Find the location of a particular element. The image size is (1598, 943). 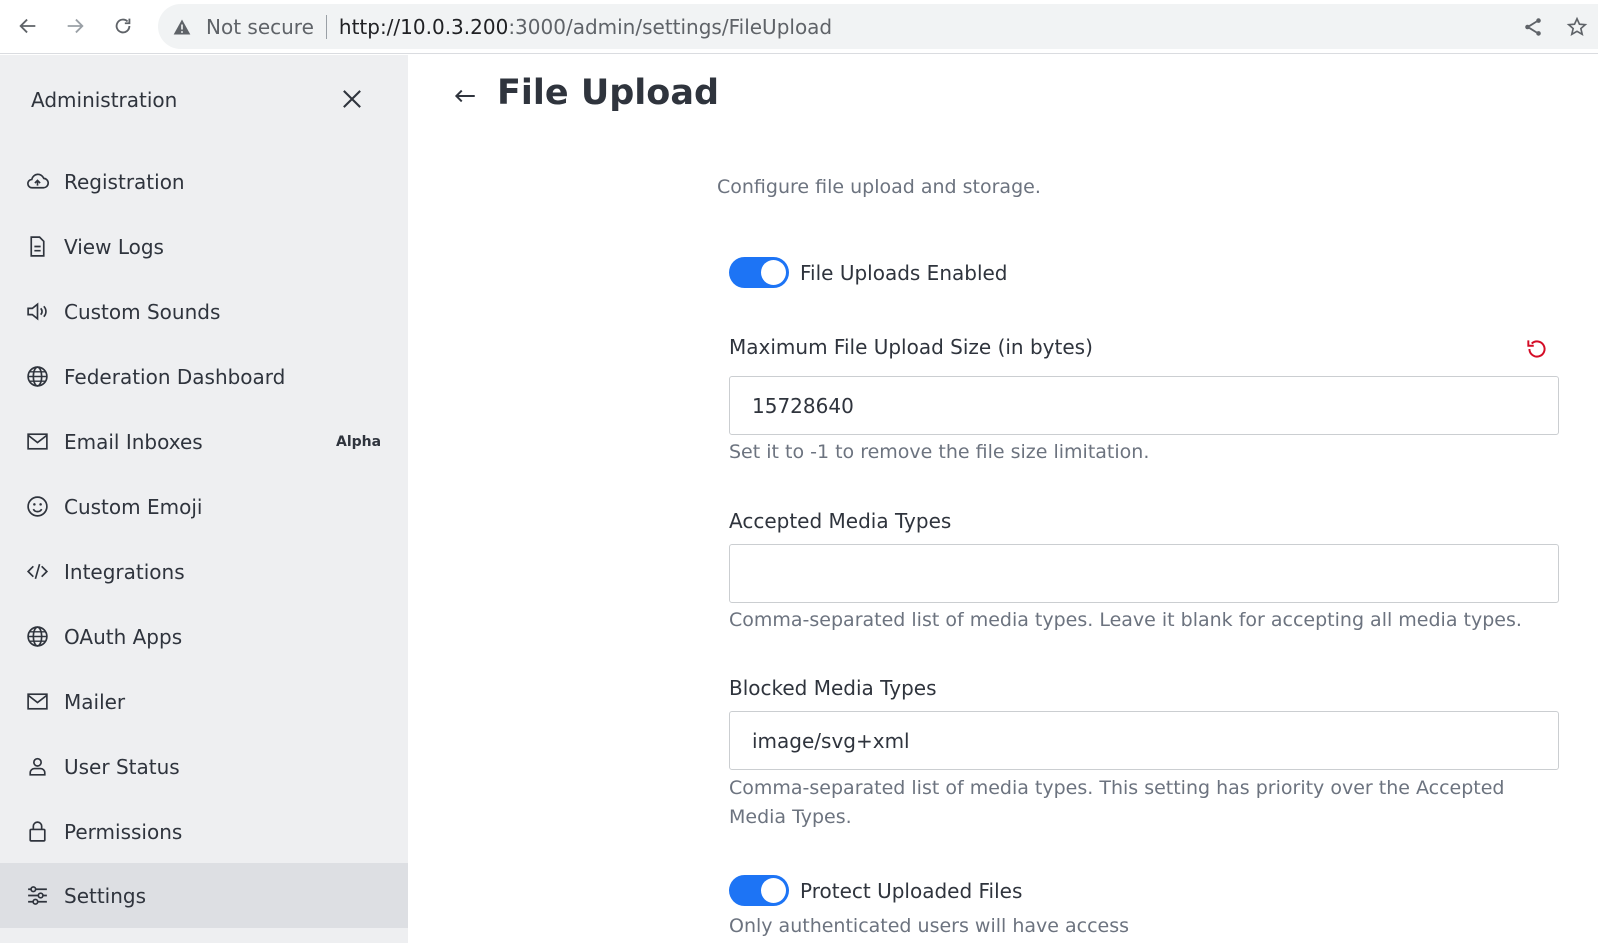

arrow-right-icon is located at coordinates (75, 26).